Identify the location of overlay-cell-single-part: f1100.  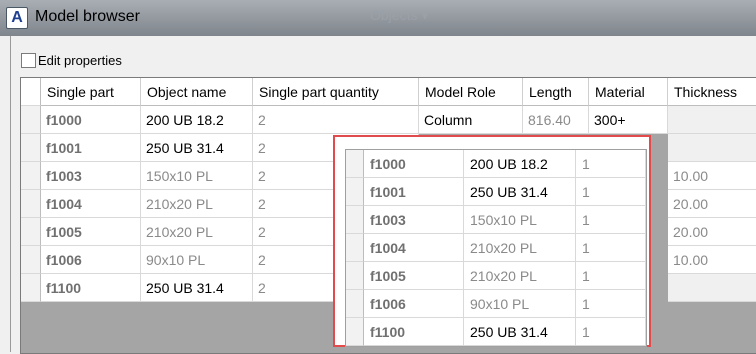
(414, 332).